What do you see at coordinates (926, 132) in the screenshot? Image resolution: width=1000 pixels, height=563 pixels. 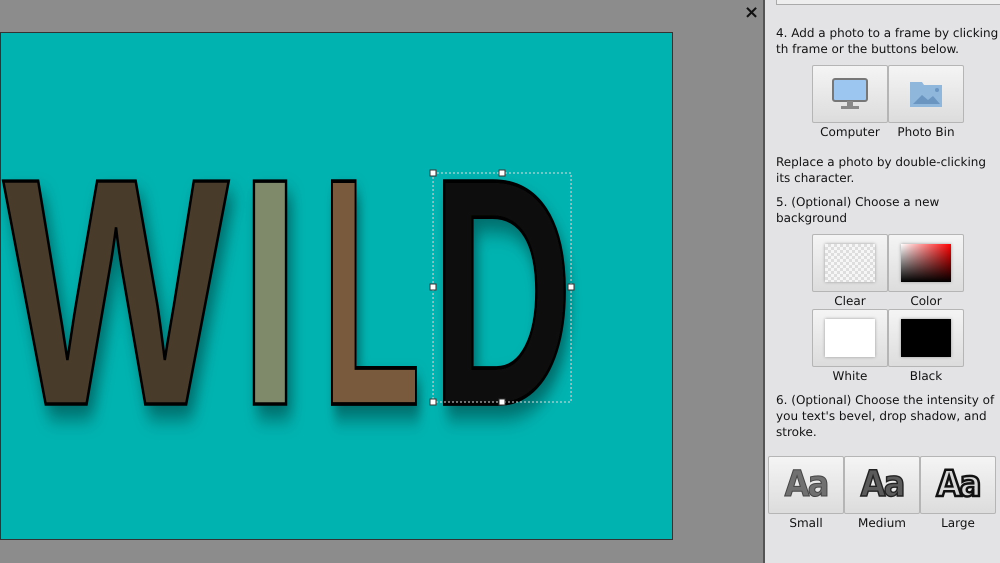 I see `button-label: Photo Bin` at bounding box center [926, 132].